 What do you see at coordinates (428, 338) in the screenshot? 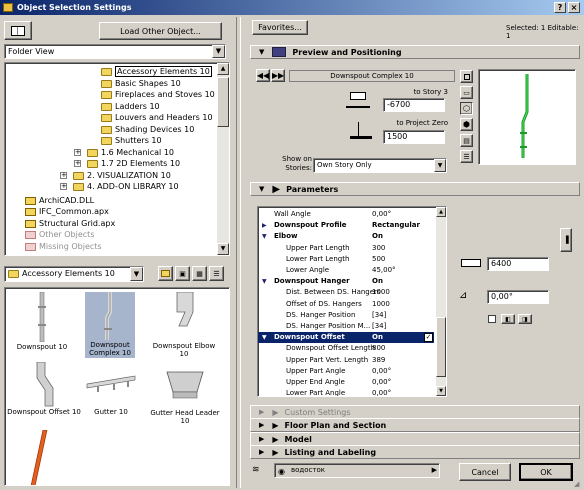
I see `param-checkbox: ✓` at bounding box center [428, 338].